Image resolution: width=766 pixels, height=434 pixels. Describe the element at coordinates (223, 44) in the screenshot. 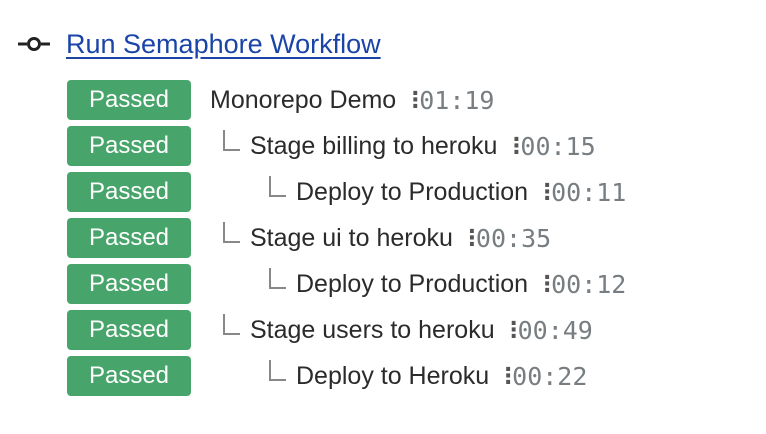

I see `workflow-title-link: Run Semaphore Workflow` at that location.